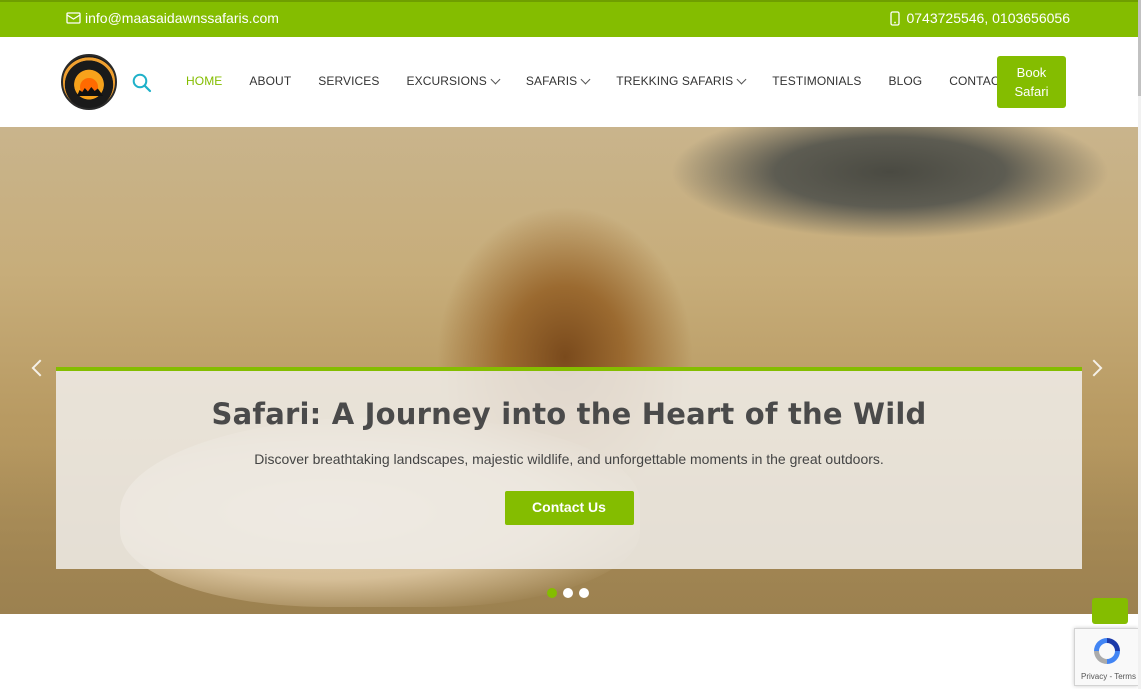 Image resolution: width=1141 pixels, height=689 pixels. I want to click on nav-services: SERVICES, so click(348, 81).